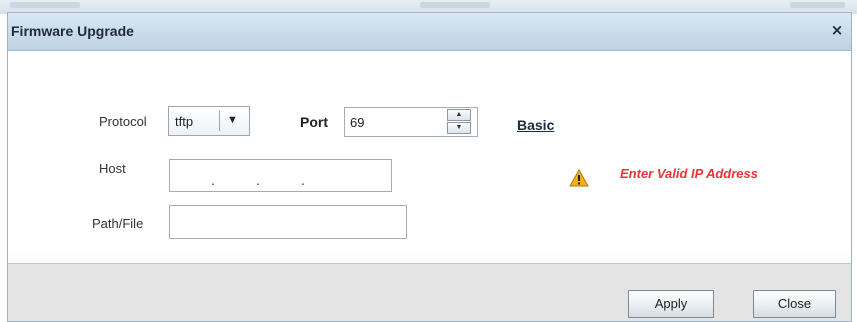  Describe the element at coordinates (400, 122) in the screenshot. I see `port-input` at that location.